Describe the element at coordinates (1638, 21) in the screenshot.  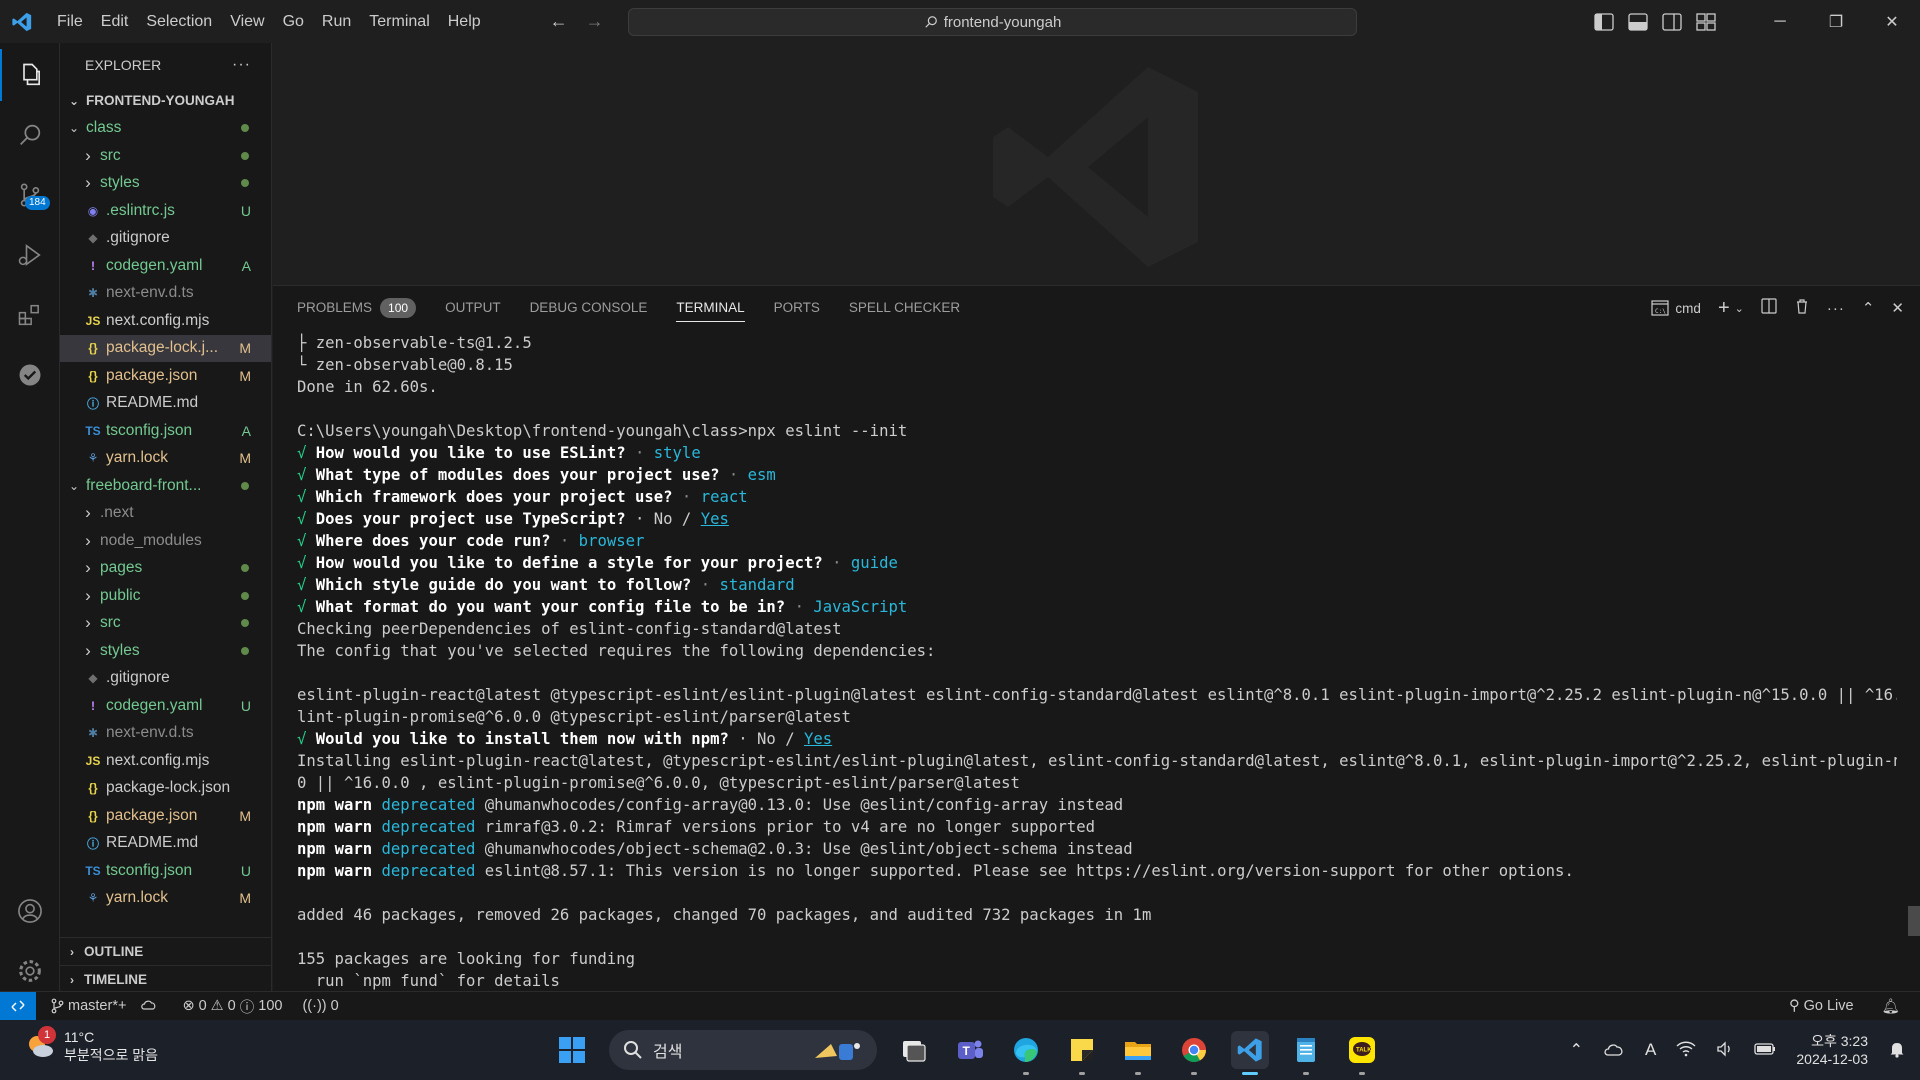
I see `toggle-panel-icon` at that location.